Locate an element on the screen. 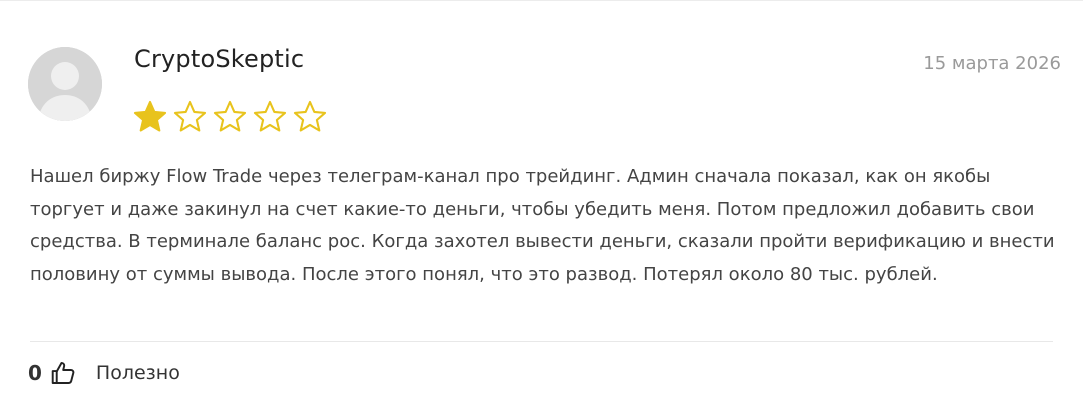 This screenshot has height=411, width=1083. useful-section: 0 Полезно is located at coordinates (104, 373).